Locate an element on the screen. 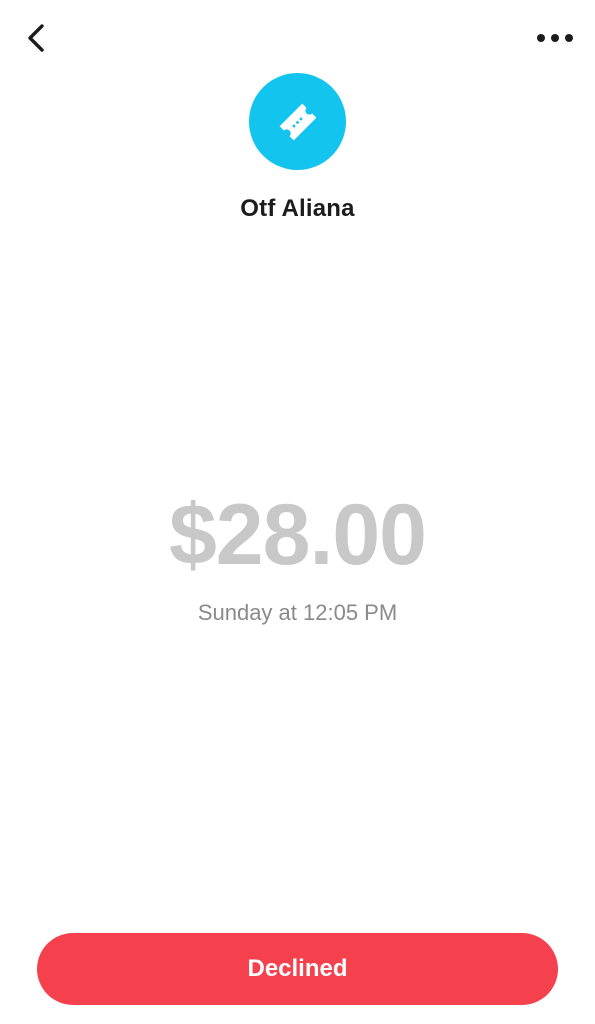  more-options-button is located at coordinates (555, 38).